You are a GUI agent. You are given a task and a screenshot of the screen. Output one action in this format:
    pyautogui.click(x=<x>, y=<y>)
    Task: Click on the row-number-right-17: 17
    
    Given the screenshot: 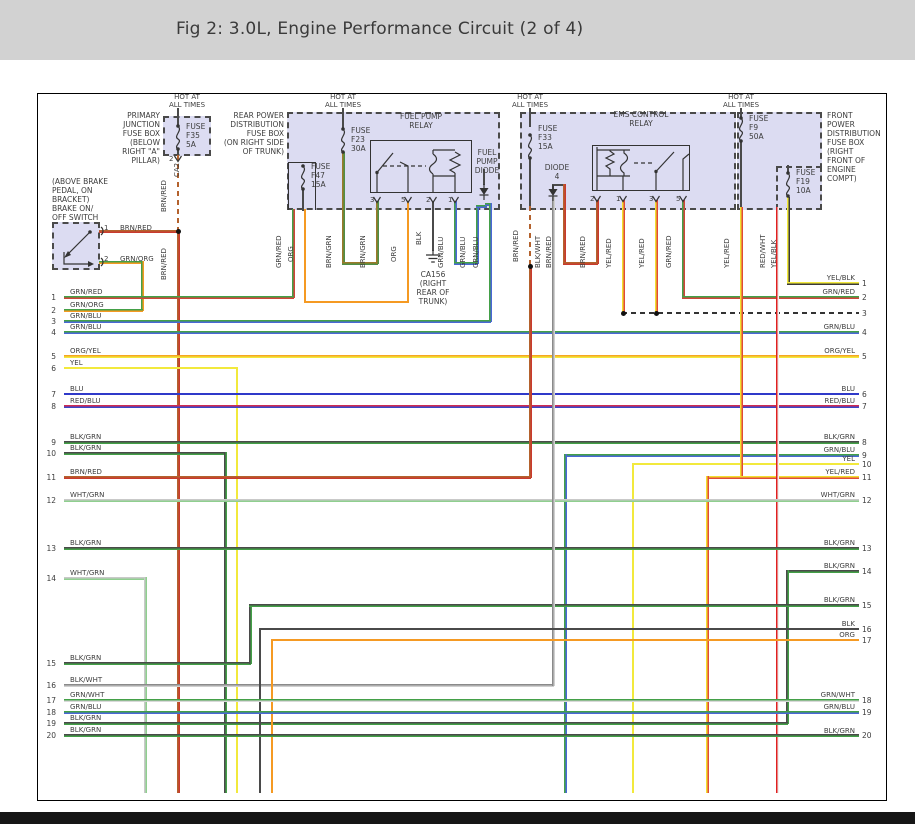 What is the action you would take?
    pyautogui.click(x=867, y=640)
    